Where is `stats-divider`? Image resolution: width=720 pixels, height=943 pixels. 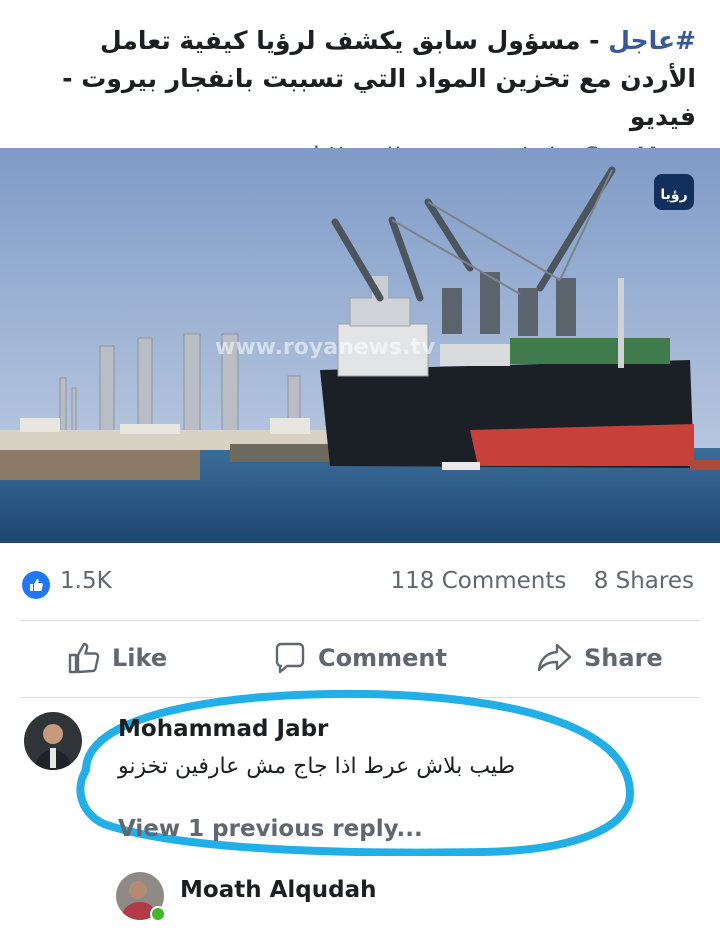
stats-divider is located at coordinates (360, 620).